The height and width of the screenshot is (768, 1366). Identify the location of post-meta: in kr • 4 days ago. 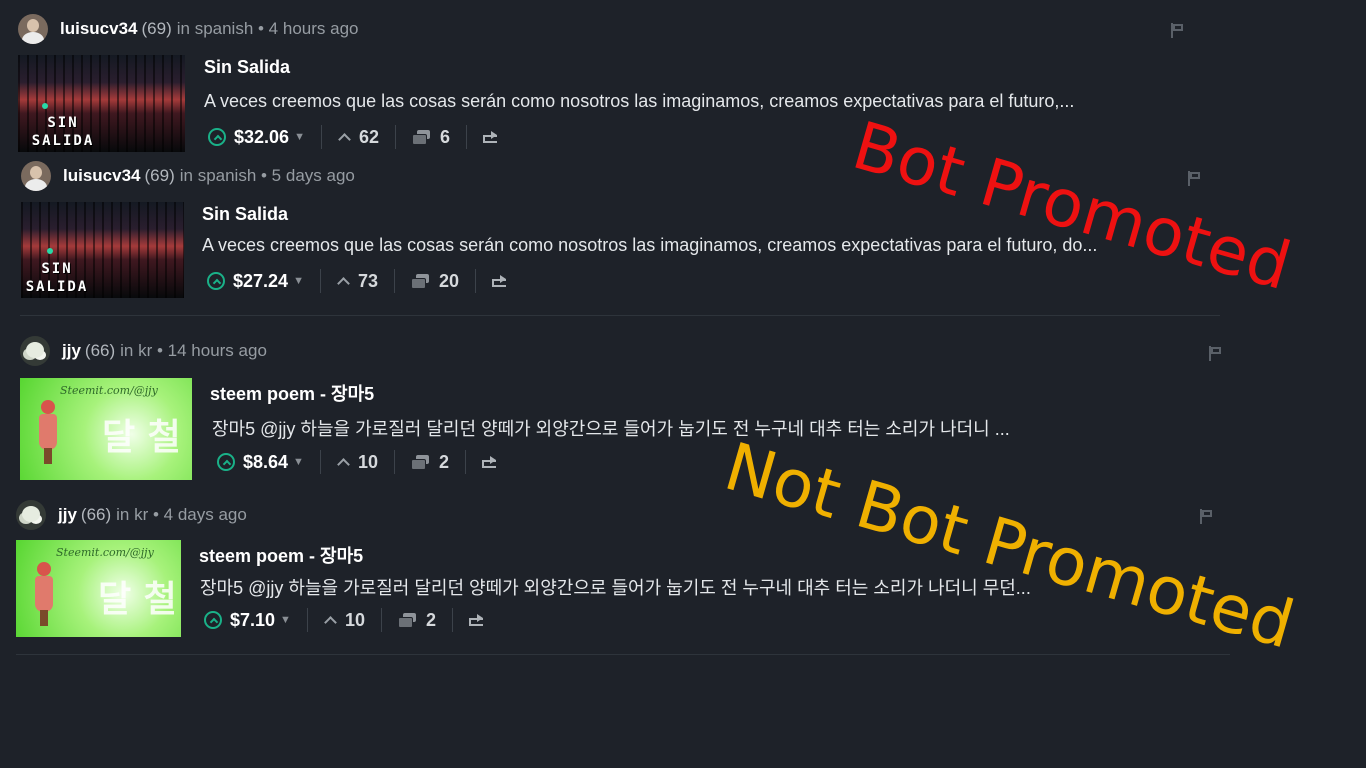
(181, 515).